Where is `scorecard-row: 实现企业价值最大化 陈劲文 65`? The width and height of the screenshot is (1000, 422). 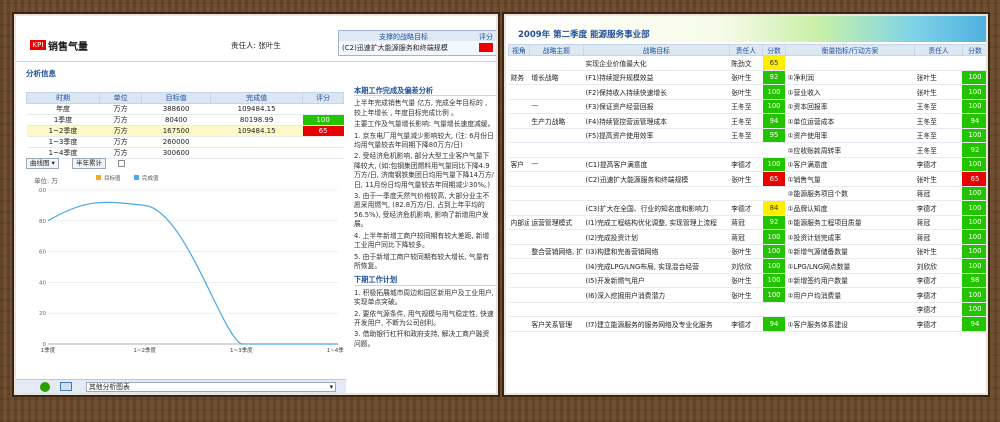 scorecard-row: 实现企业价值最大化 陈劲文 65 is located at coordinates (747, 63).